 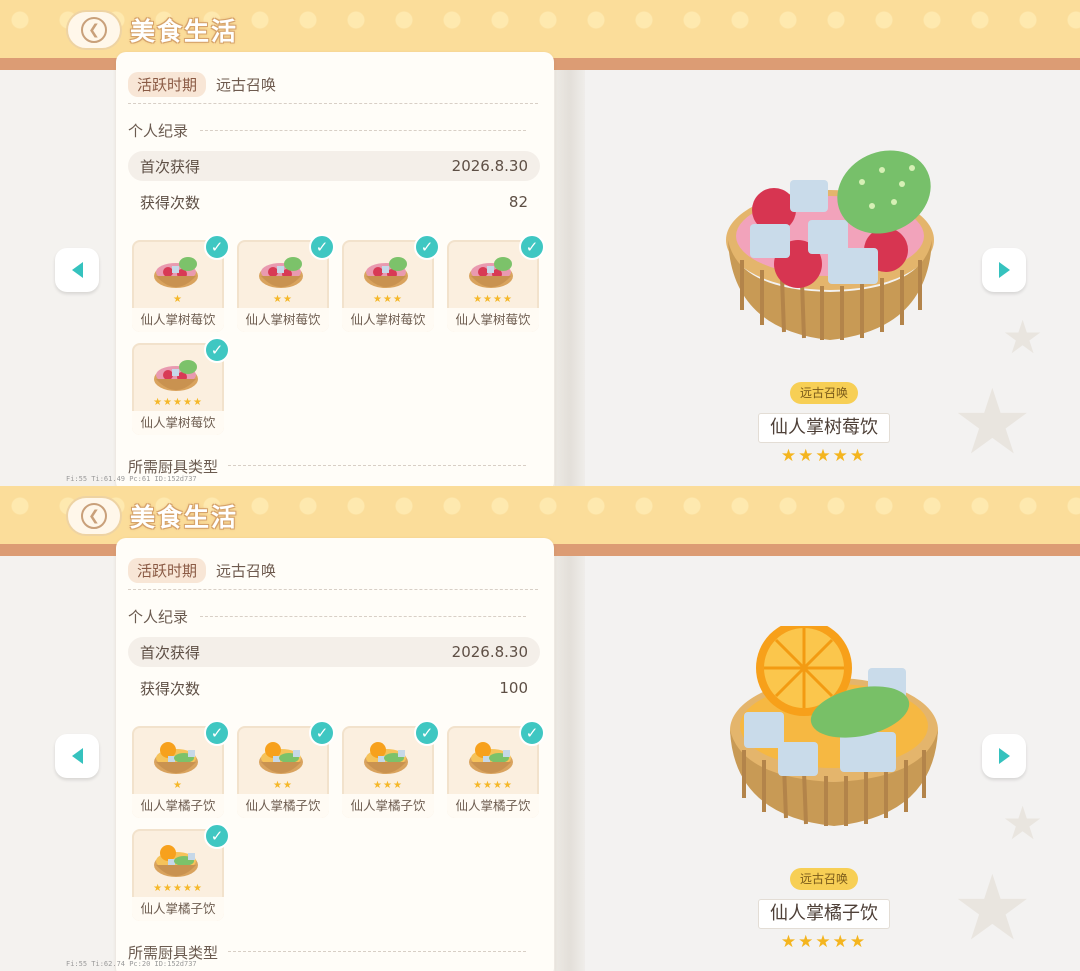 What do you see at coordinates (131, 964) in the screenshot?
I see `debug-overlay: Fi:55 Ti:62.74 Pc:20 ID:152d737` at bounding box center [131, 964].